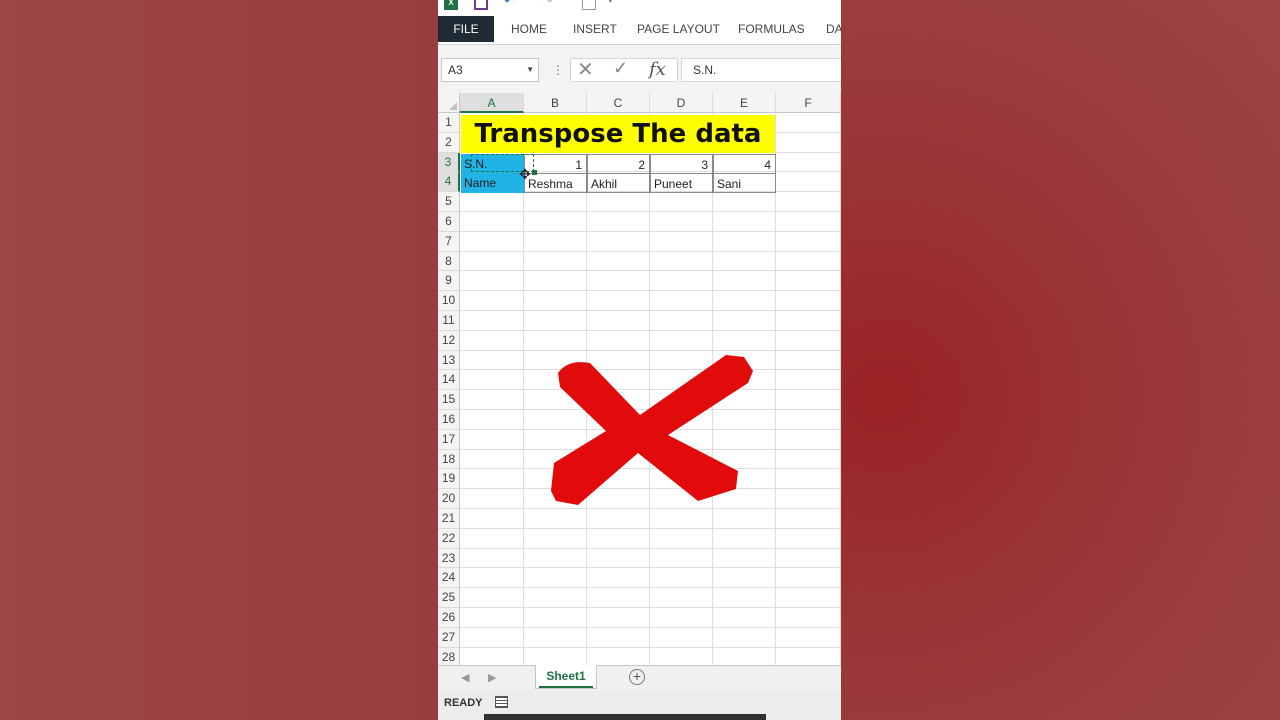  Describe the element at coordinates (549, 5) in the screenshot. I see `redo-icon: ↷` at that location.